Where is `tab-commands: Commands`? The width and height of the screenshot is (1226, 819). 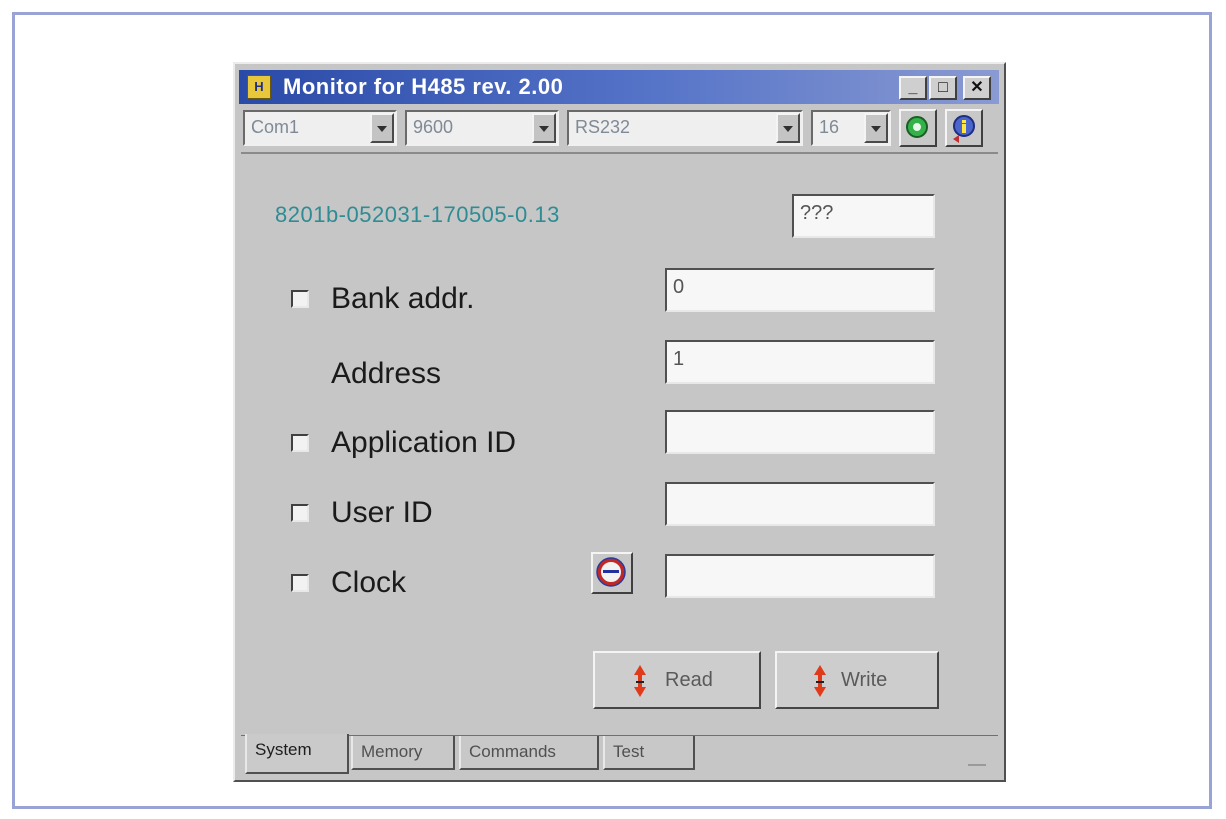
tab-commands: Commands is located at coordinates (529, 753).